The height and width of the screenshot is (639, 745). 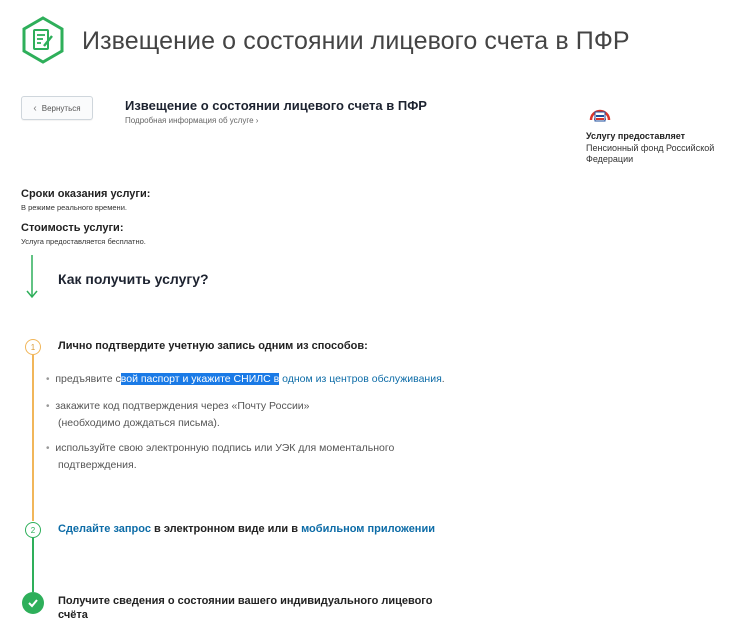 What do you see at coordinates (86, 194) in the screenshot?
I see `terms-title: Сроки оказания услуги:` at bounding box center [86, 194].